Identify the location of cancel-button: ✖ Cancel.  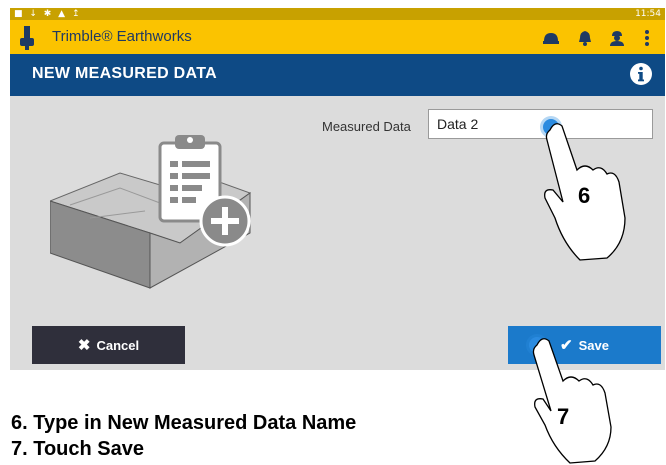
(108, 345).